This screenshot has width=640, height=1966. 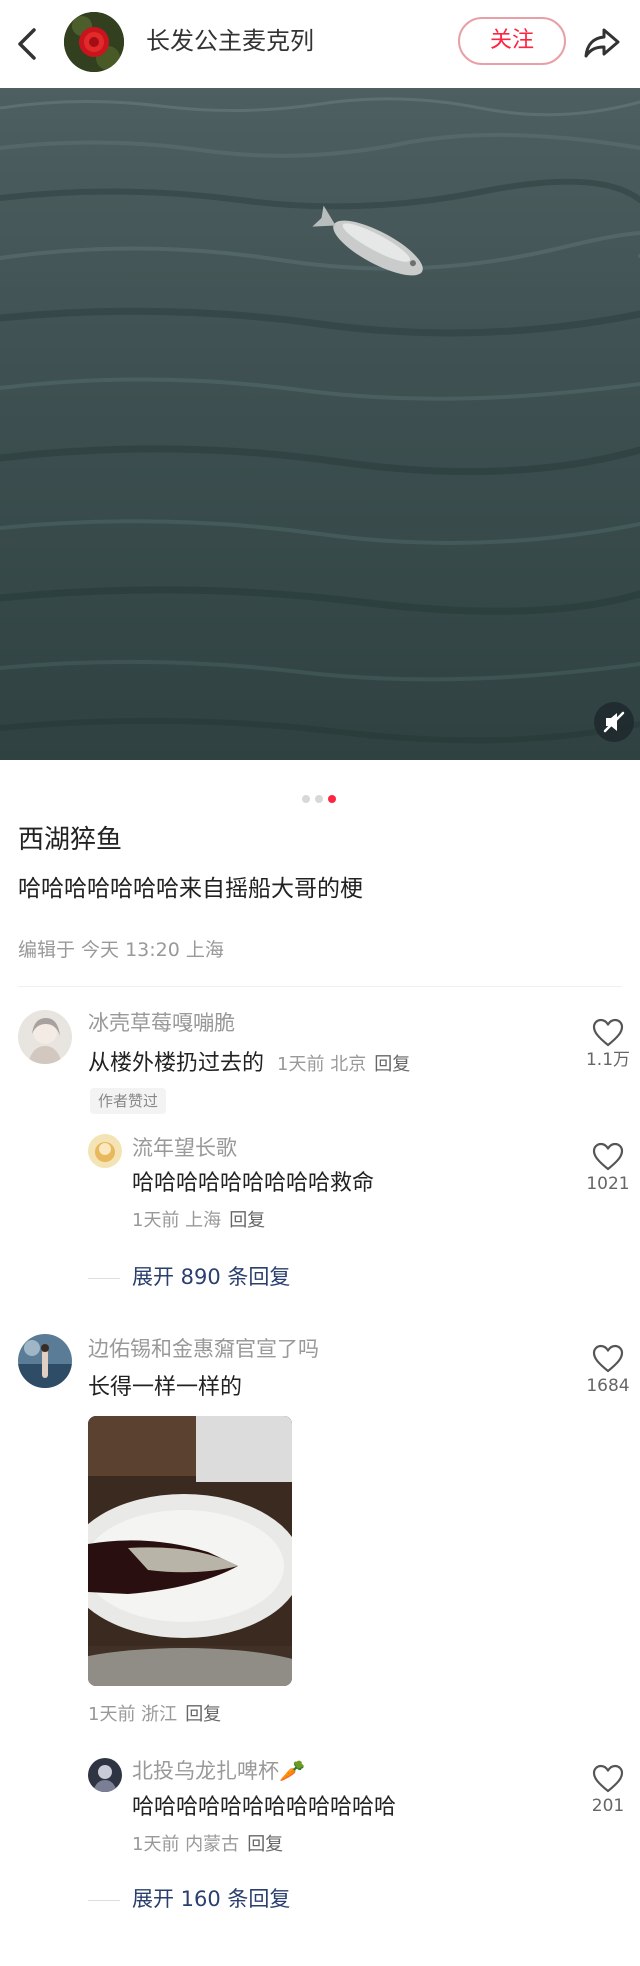 What do you see at coordinates (264, 1807) in the screenshot?
I see `reply-text: 哈哈哈哈哈哈哈哈哈哈哈哈` at bounding box center [264, 1807].